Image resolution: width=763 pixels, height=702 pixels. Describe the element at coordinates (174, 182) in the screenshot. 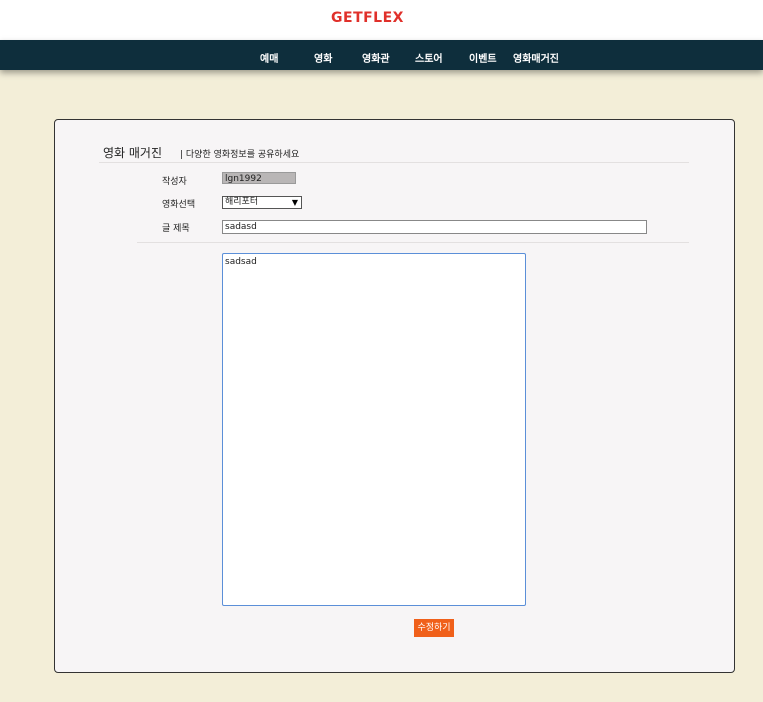

I see `author-label: 작성자` at that location.